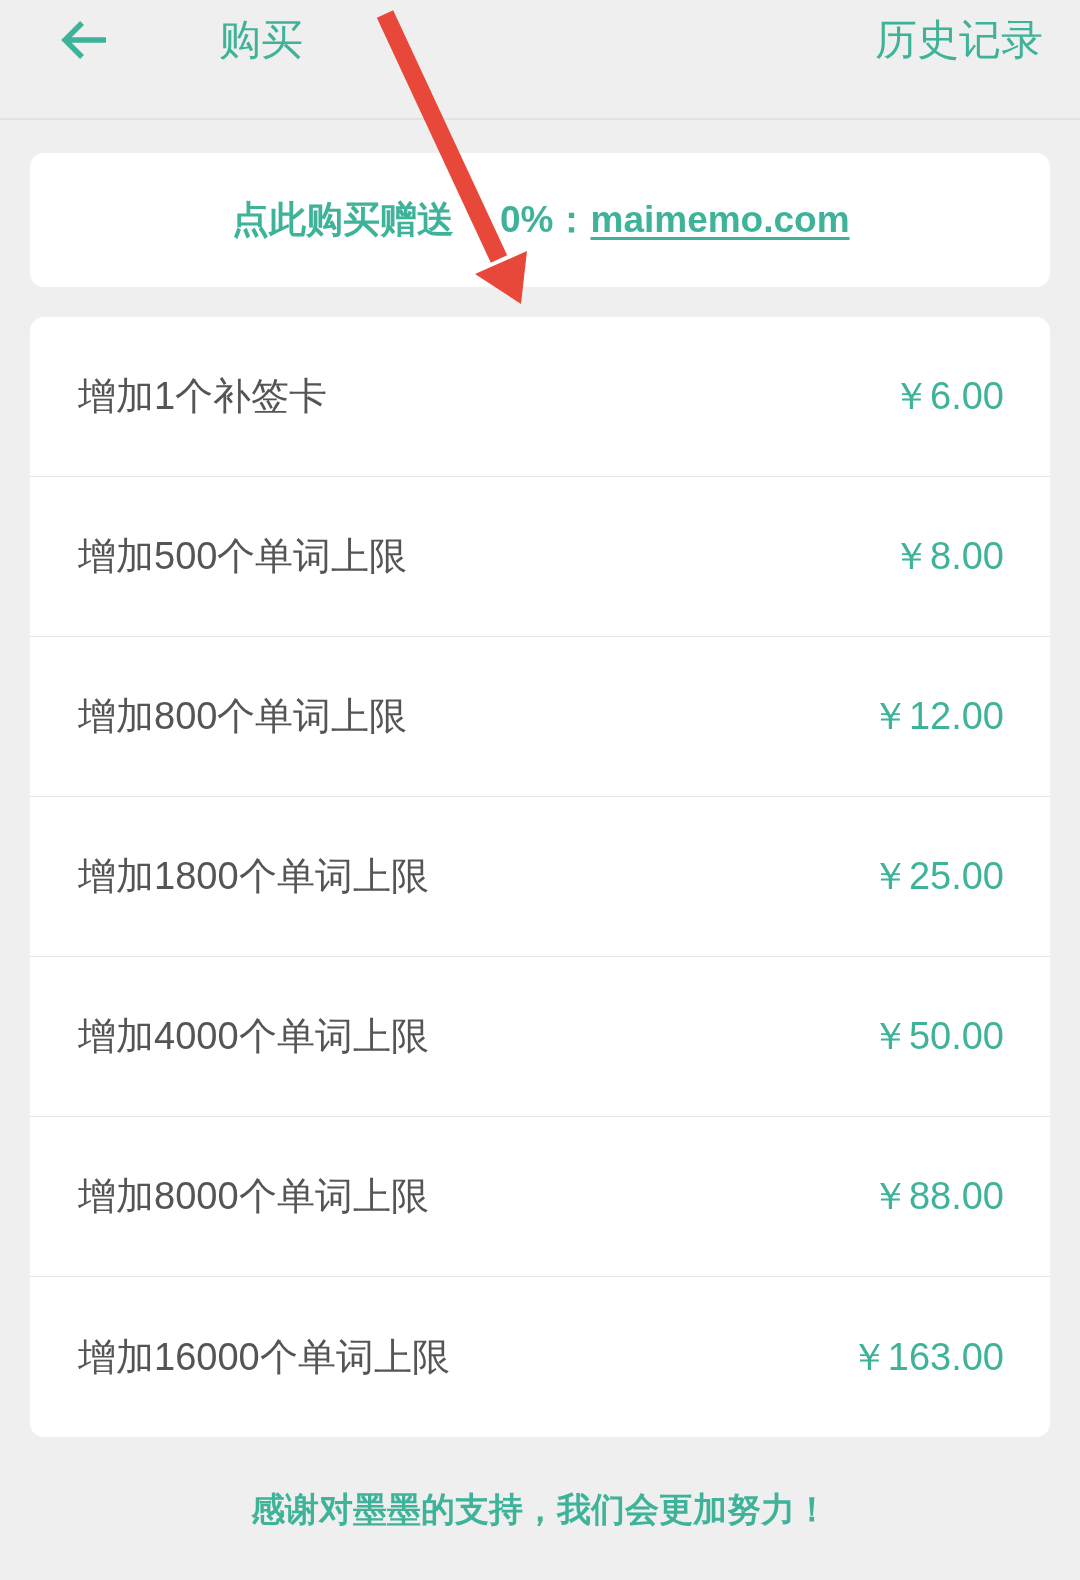 The width and height of the screenshot is (1080, 1580). Describe the element at coordinates (937, 876) in the screenshot. I see `product-price: ￥25.00` at that location.